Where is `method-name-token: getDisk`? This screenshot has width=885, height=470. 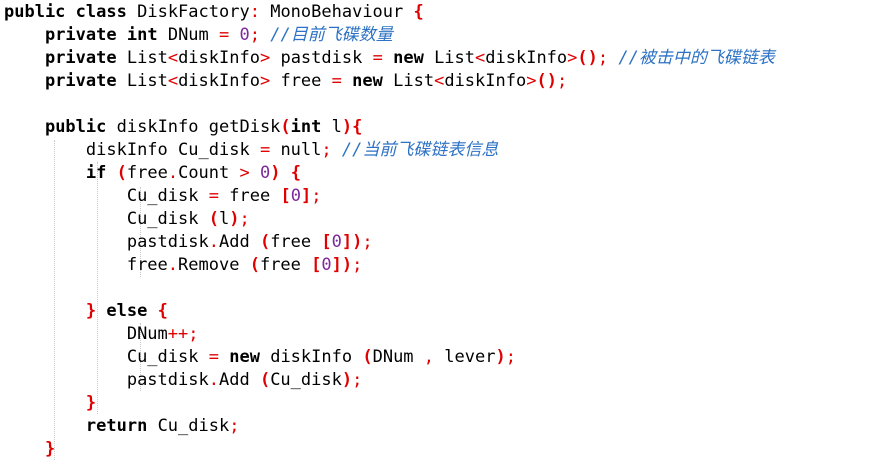
method-name-token: getDisk is located at coordinates (244, 127).